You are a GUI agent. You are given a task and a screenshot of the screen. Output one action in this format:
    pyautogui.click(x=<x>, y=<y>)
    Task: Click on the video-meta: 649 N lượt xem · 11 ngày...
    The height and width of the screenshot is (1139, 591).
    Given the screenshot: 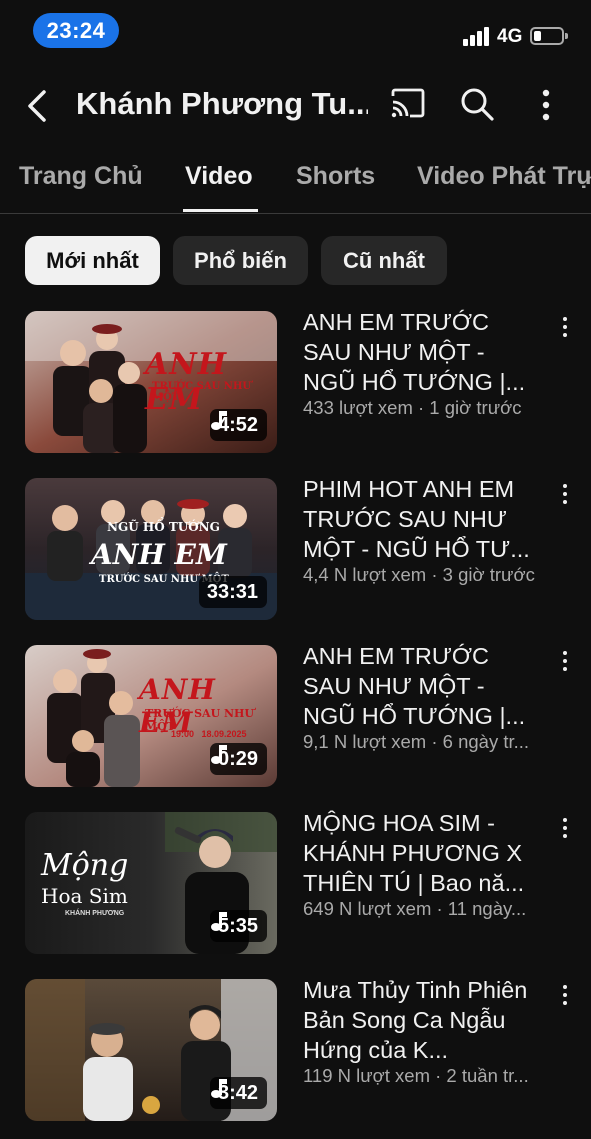 What is the action you would take?
    pyautogui.click(x=415, y=908)
    